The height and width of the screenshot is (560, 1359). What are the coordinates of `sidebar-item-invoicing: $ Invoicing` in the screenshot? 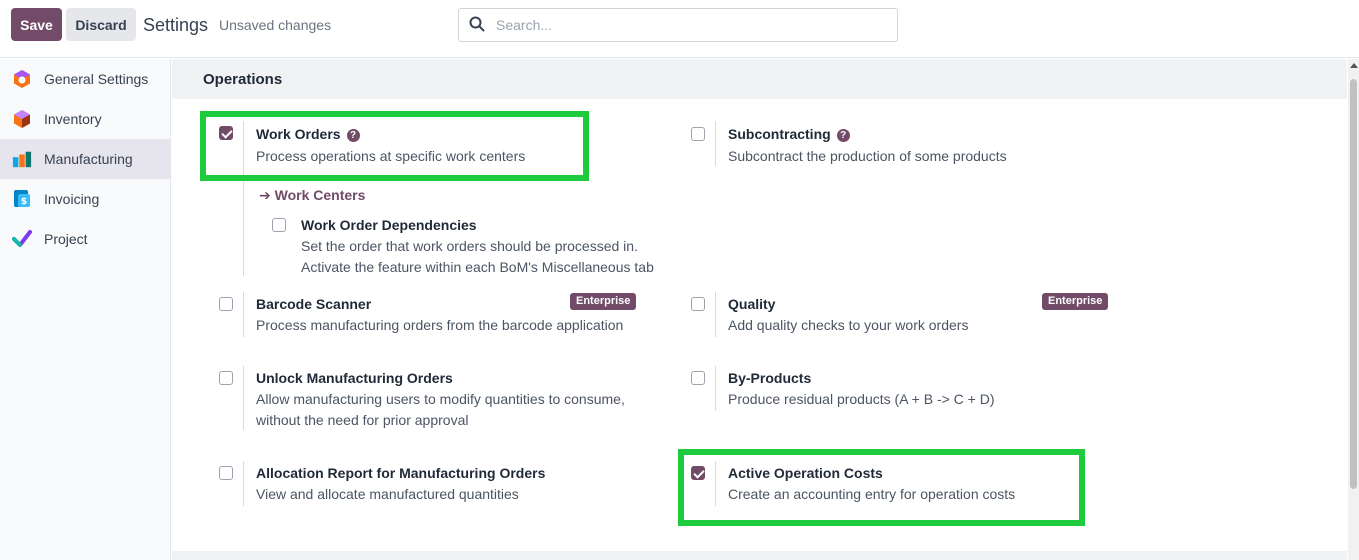 It's located at (85, 199).